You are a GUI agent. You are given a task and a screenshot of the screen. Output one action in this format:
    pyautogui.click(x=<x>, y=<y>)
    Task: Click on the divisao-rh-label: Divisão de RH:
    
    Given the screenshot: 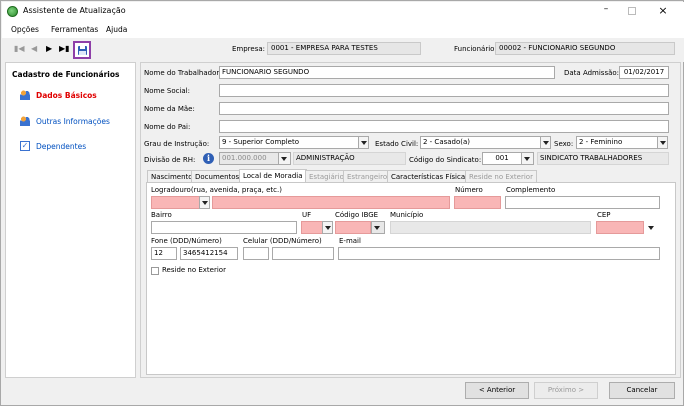 What is the action you would take?
    pyautogui.click(x=170, y=160)
    